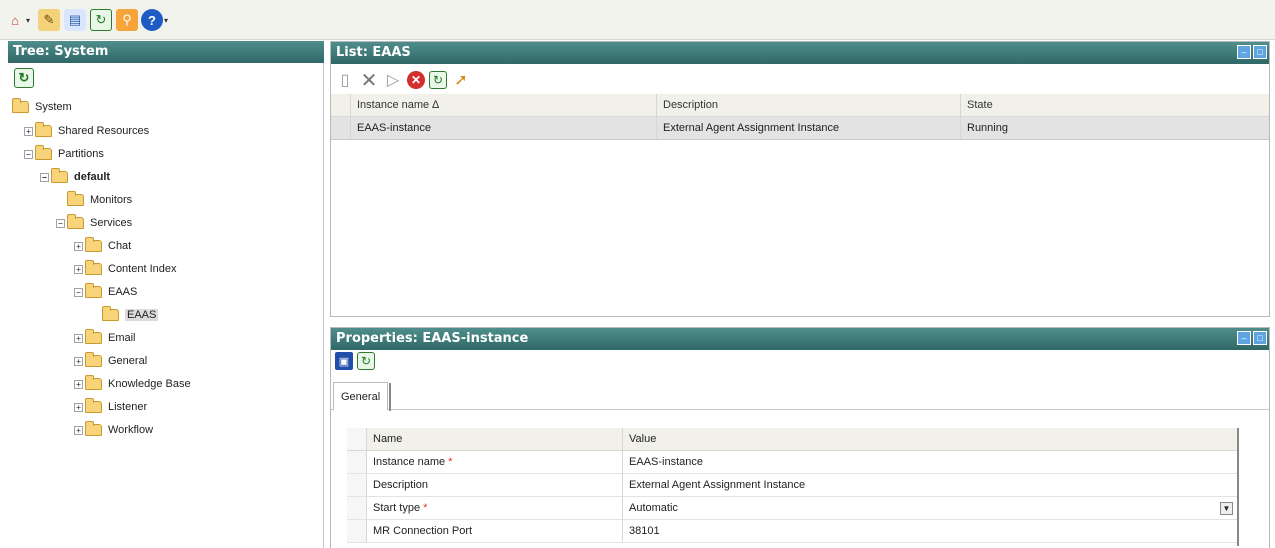 This screenshot has height=548, width=1275. What do you see at coordinates (504, 105) in the screenshot?
I see `column-header-instance-name: Instance name ∆` at bounding box center [504, 105].